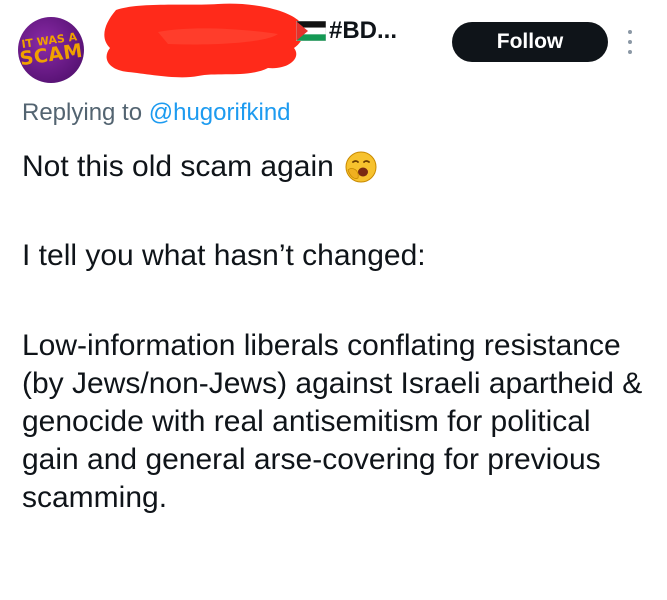 Image resolution: width=667 pixels, height=600 pixels. What do you see at coordinates (311, 31) in the screenshot?
I see `palestine-flag-icon` at bounding box center [311, 31].